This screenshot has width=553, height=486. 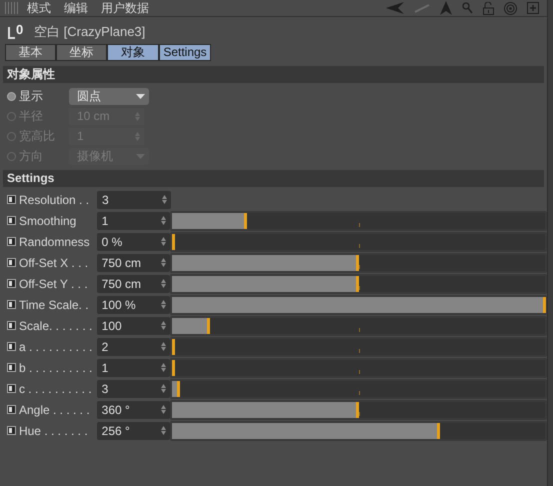 I want to click on menu-item: 模式, so click(x=39, y=8).